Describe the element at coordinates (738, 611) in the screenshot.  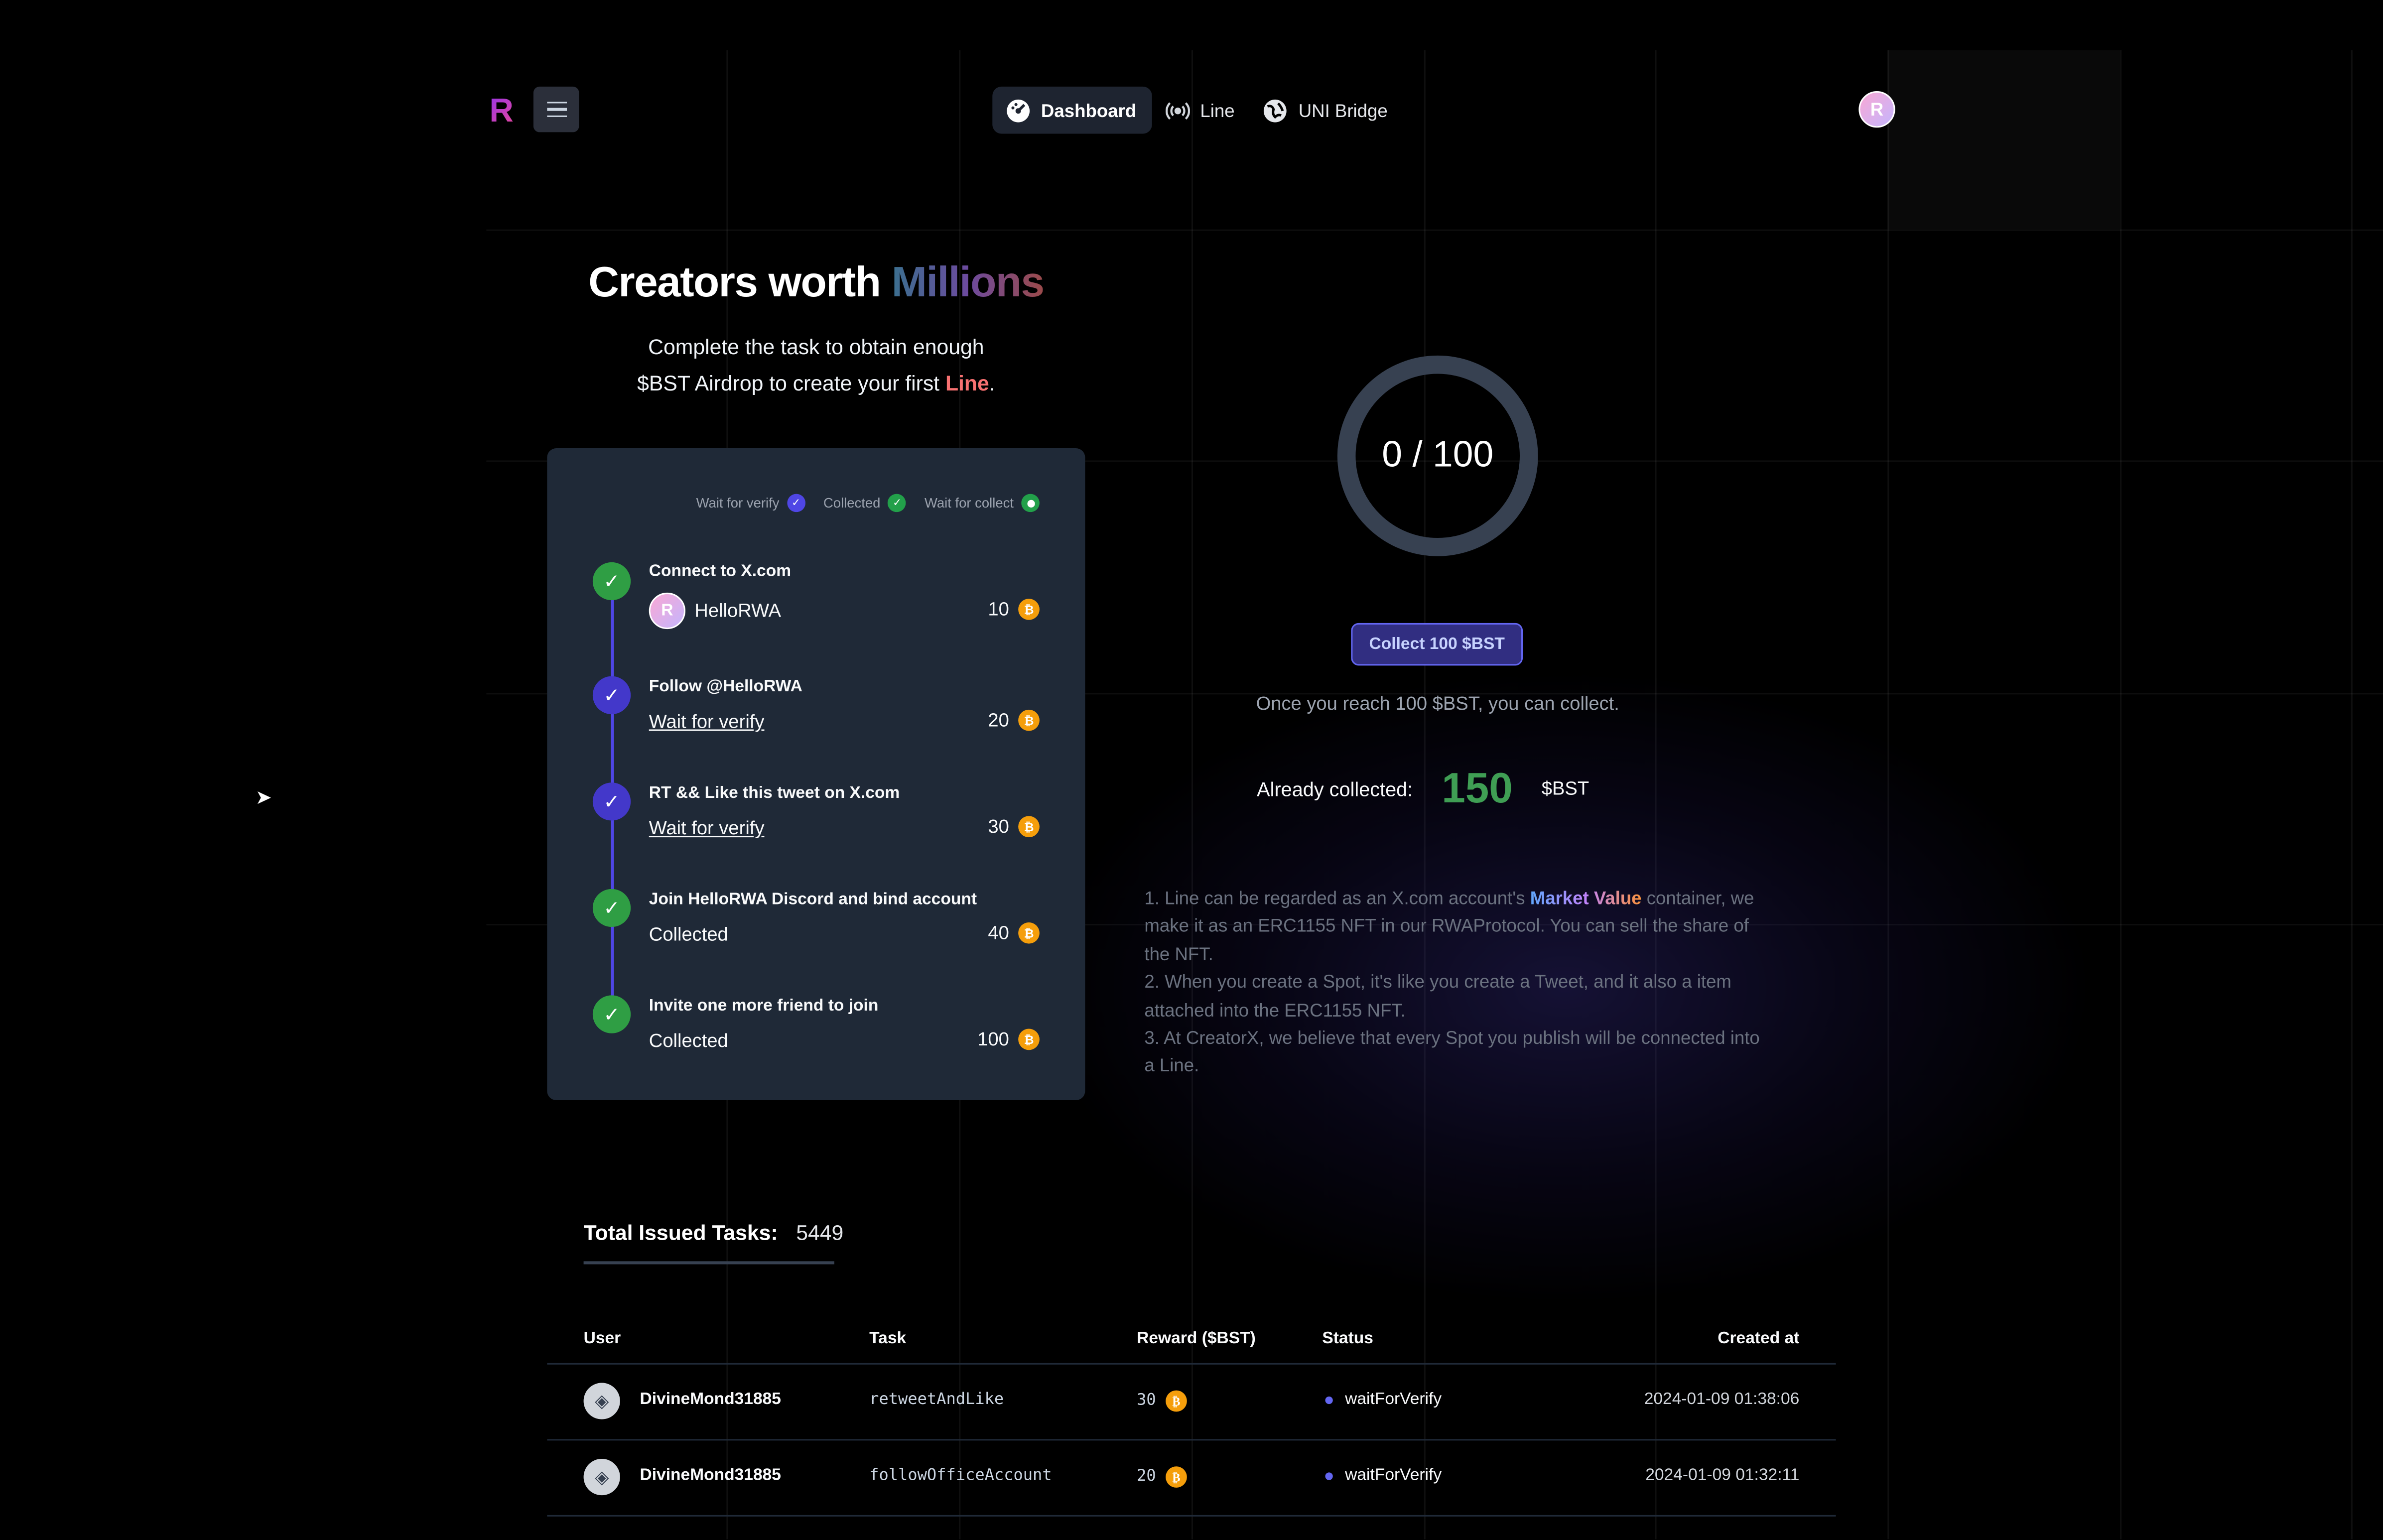
I see `x-account-name: HelloRWA` at that location.